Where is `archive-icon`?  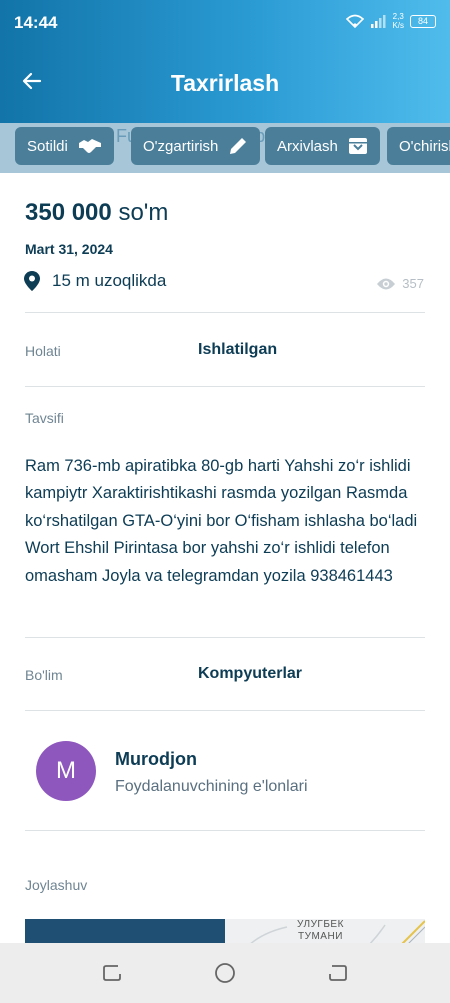 archive-icon is located at coordinates (357, 146).